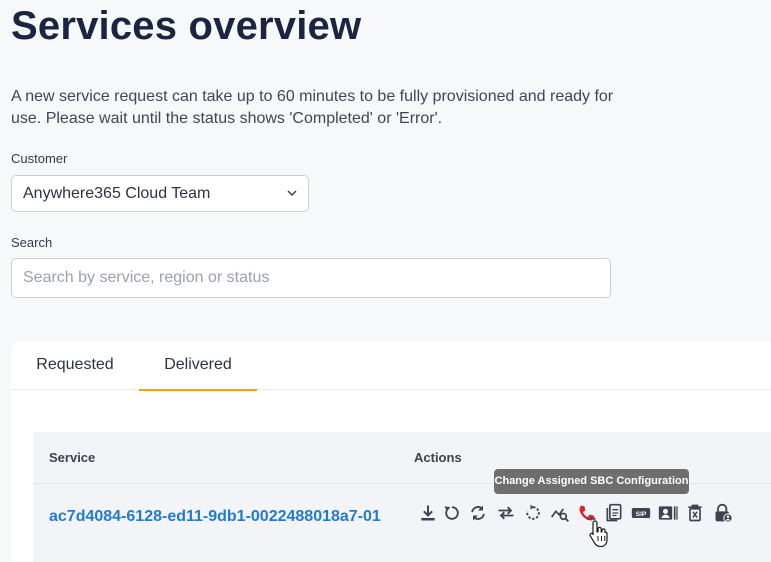 This screenshot has width=771, height=562. Describe the element at coordinates (215, 517) in the screenshot. I see `service-id-link: ac7d4084-6128-ed11-9db1-0022488018a7-01` at that location.